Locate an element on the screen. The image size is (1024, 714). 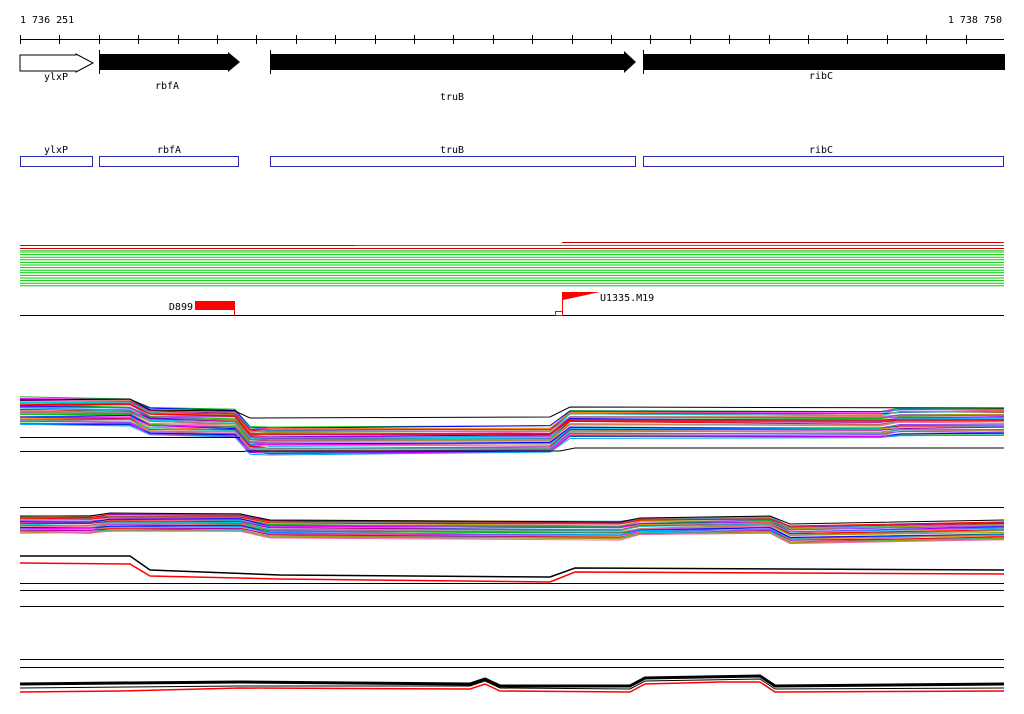
read-lines-track is located at coordinates (512, 264).